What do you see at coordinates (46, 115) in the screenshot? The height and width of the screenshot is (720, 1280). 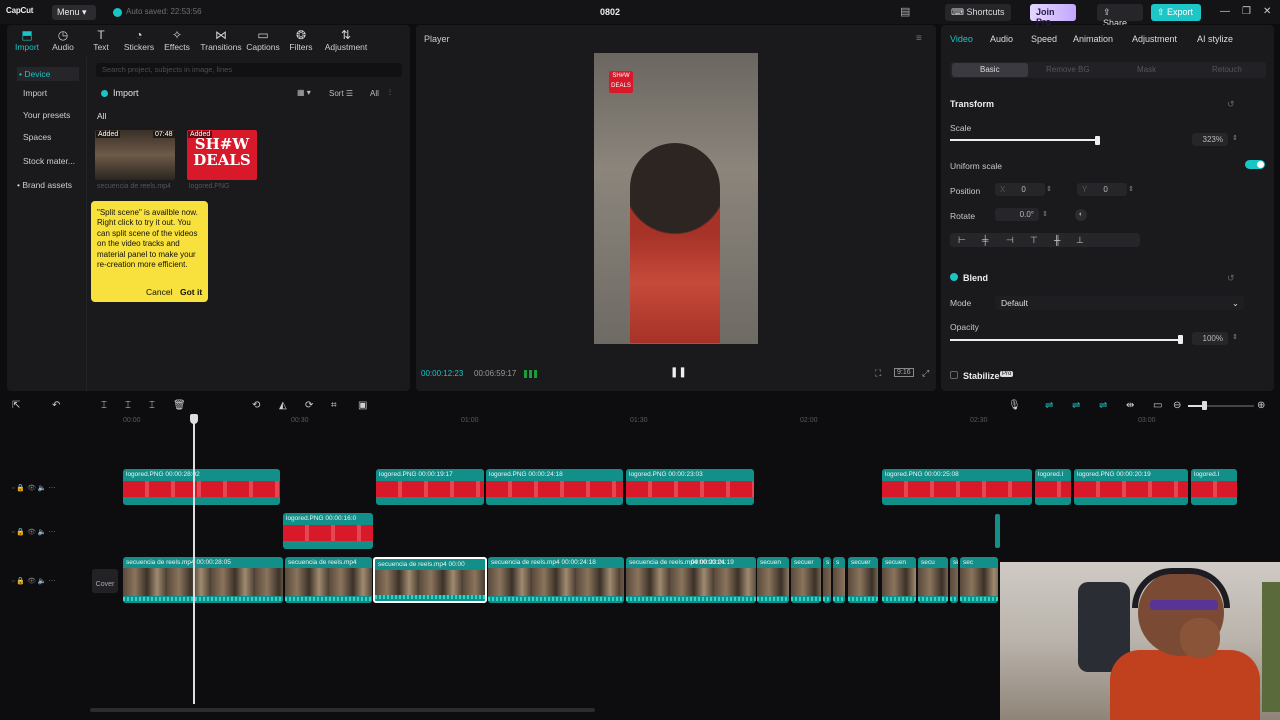 I see `sidebar-item-presets: Your presets` at bounding box center [46, 115].